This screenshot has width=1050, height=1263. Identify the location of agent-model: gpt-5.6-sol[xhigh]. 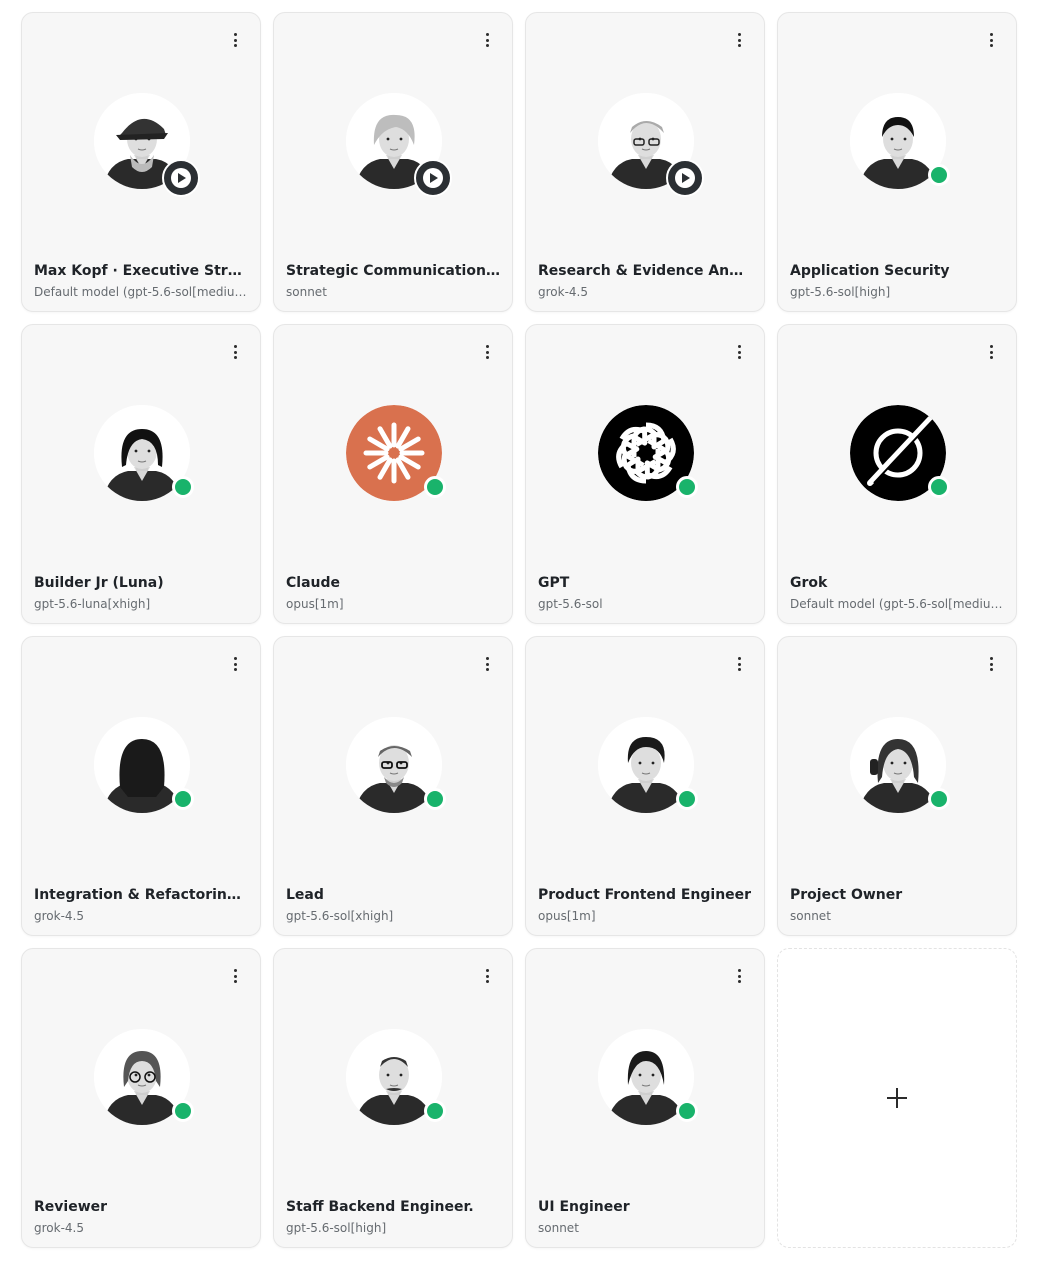
(340, 916).